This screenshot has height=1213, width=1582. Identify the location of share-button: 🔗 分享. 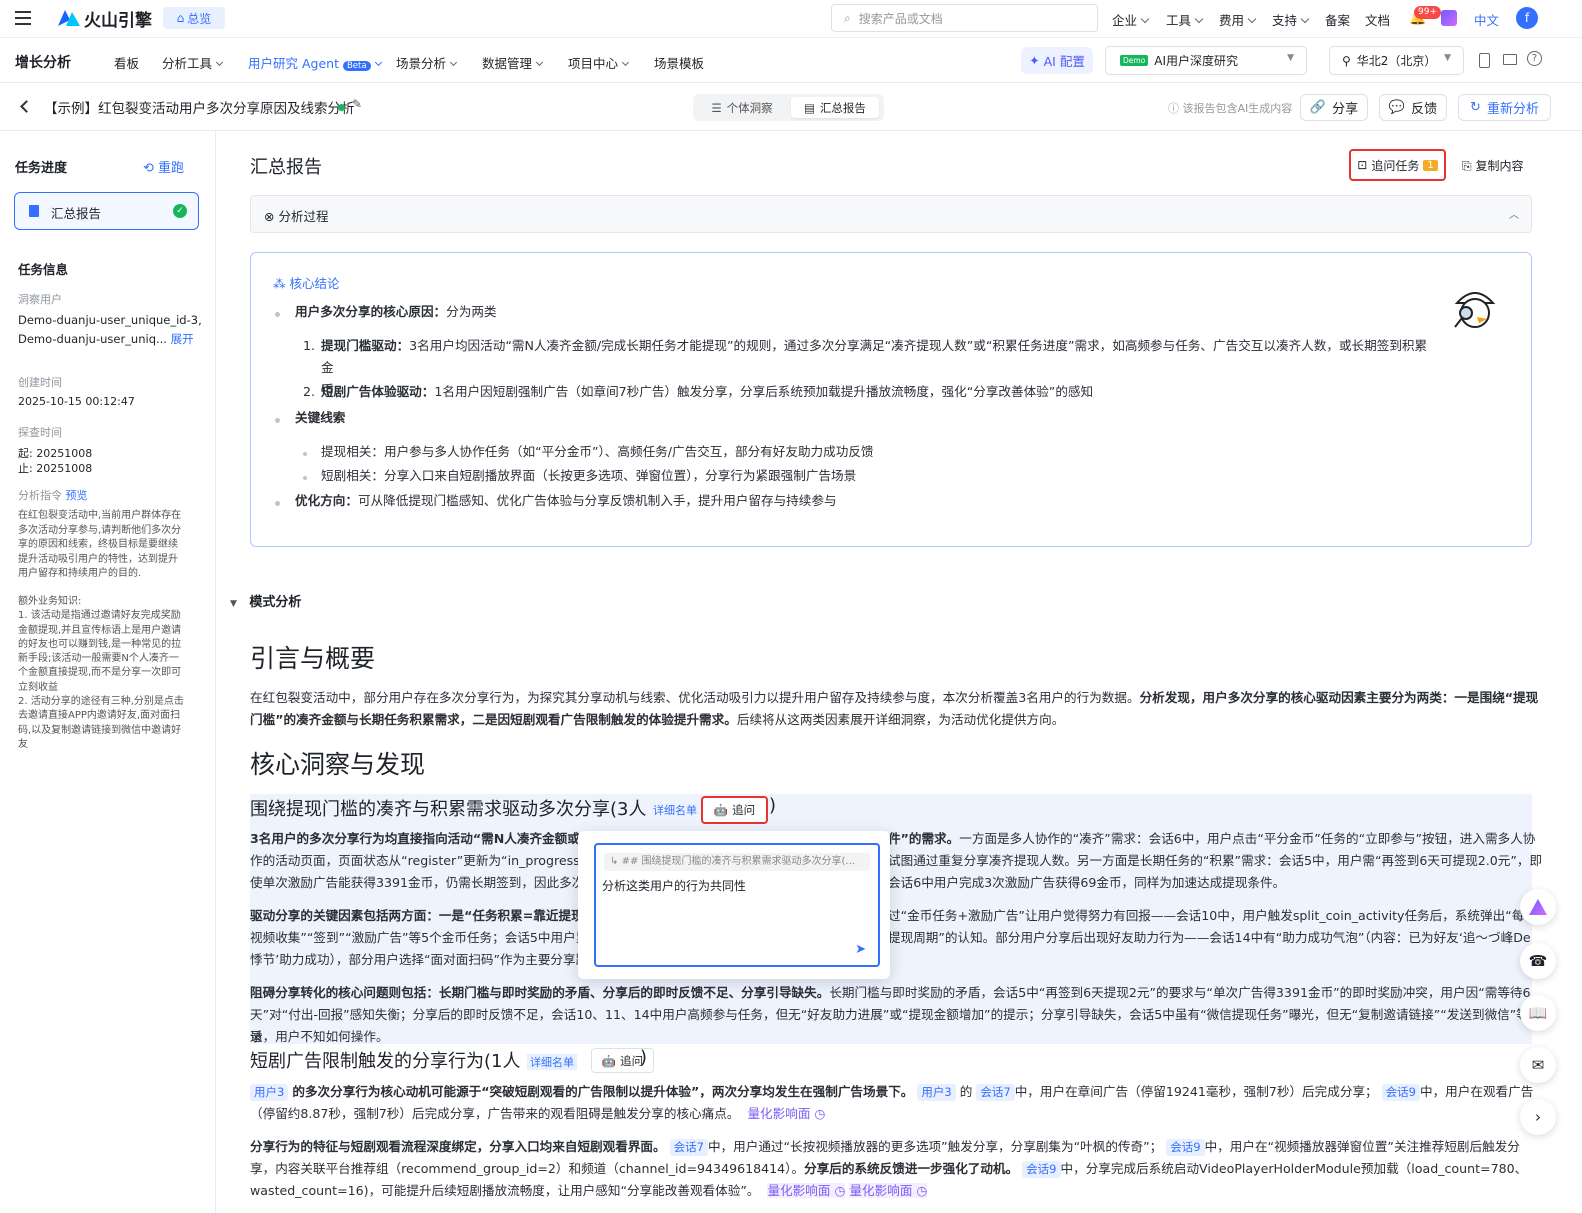
(1334, 107).